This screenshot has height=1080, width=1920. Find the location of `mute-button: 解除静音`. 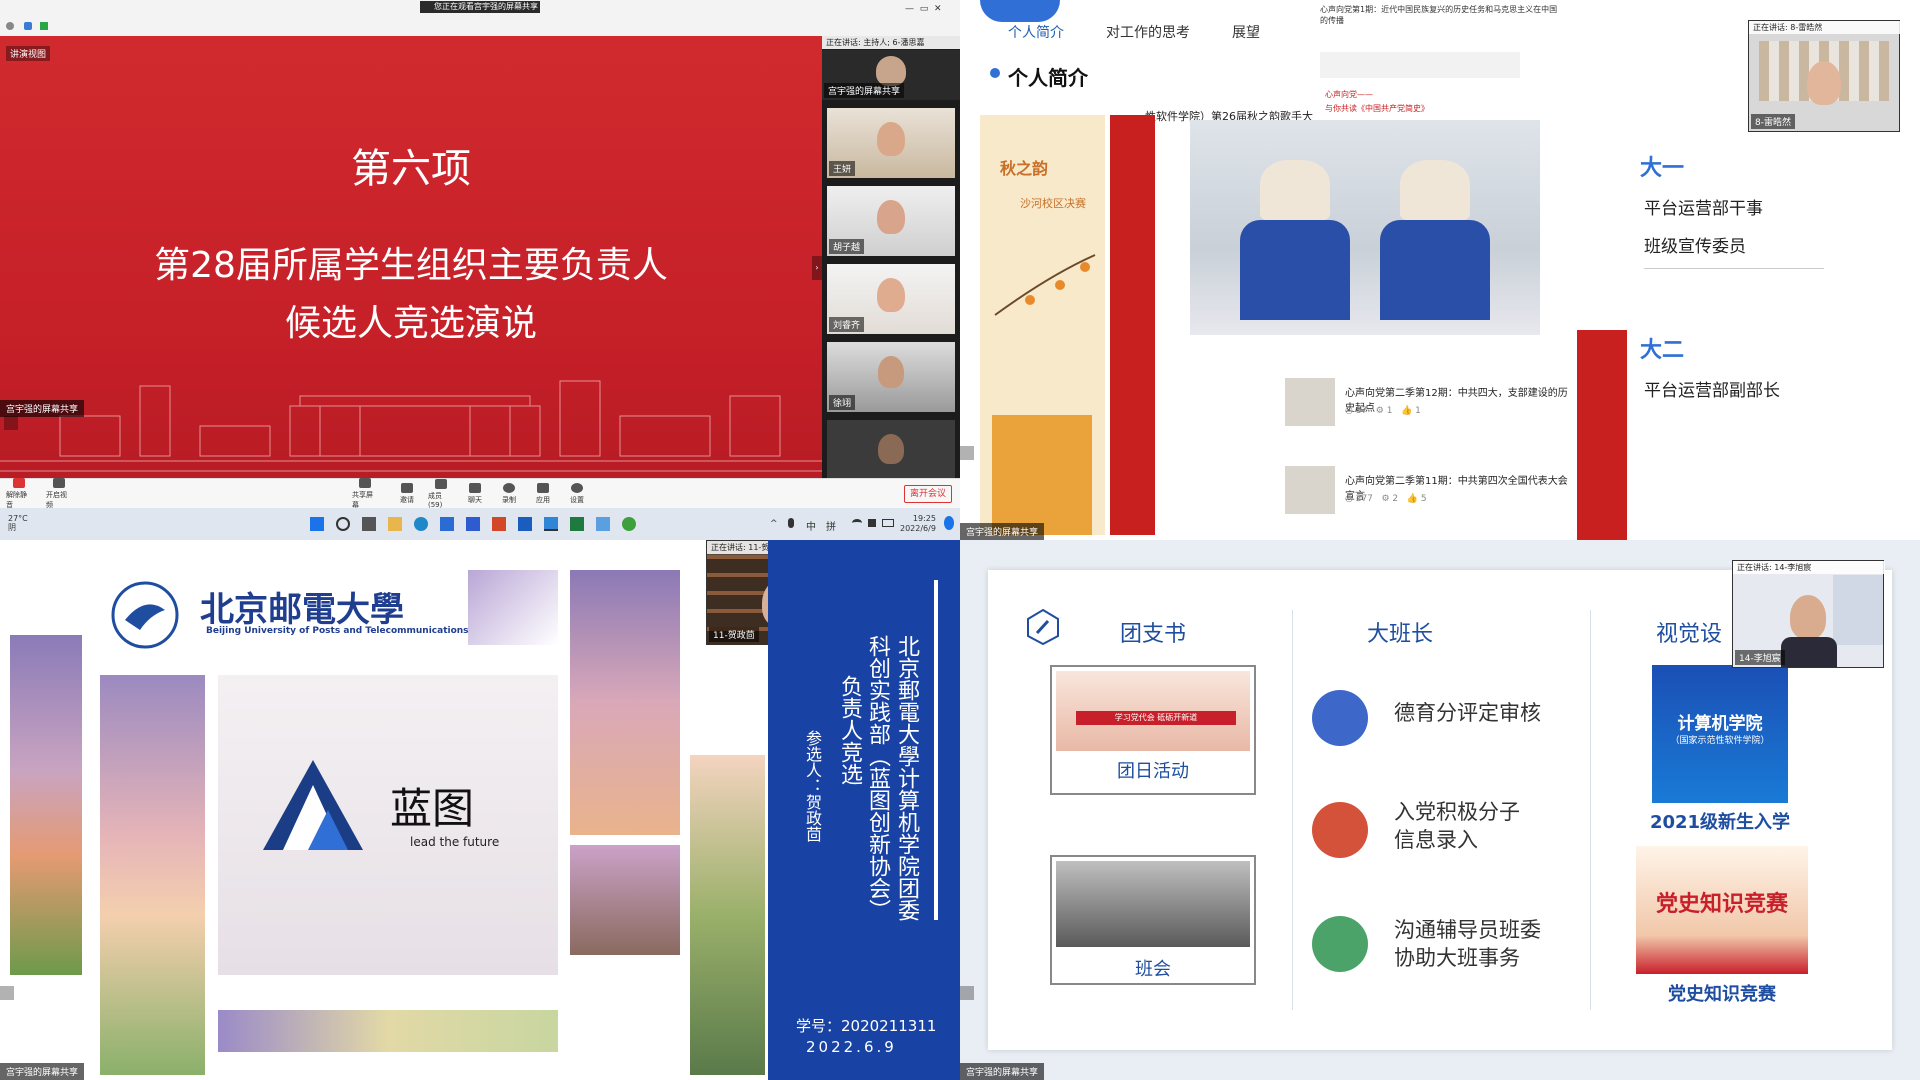

mute-button: 解除静音 is located at coordinates (19, 493).